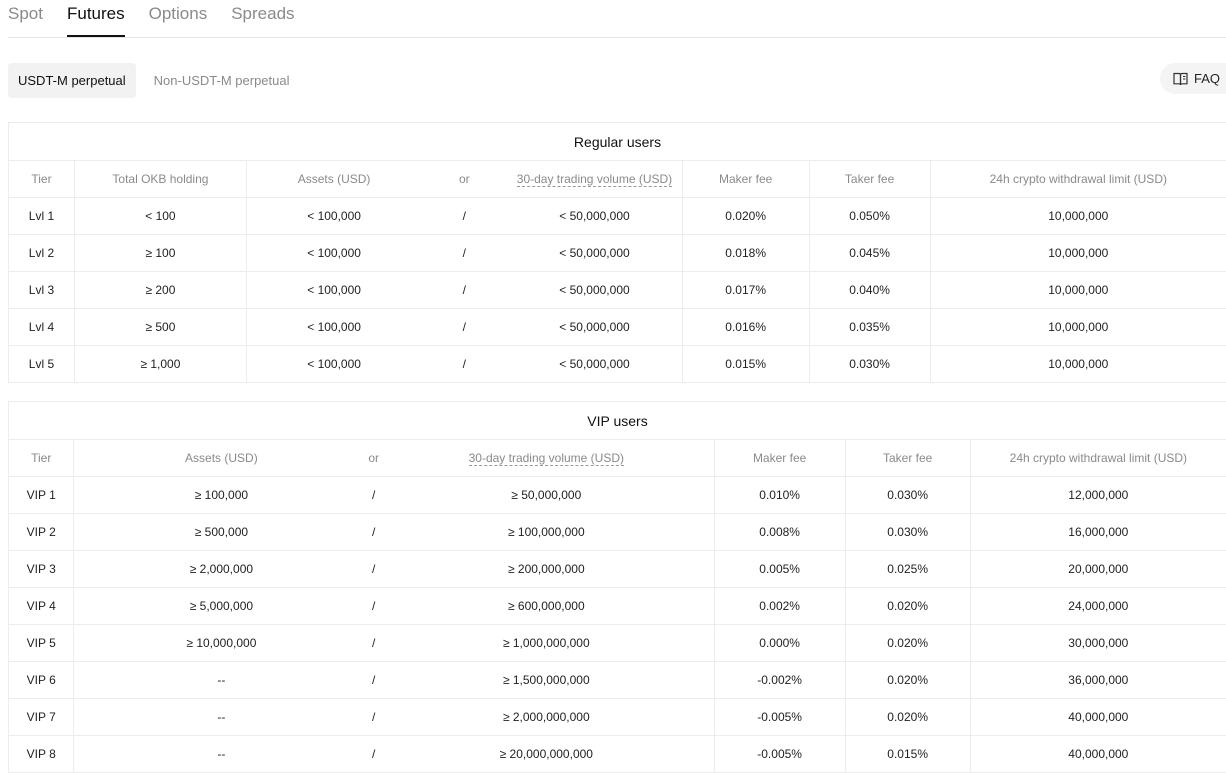  I want to click on maker-fee-cell: 0.016%, so click(745, 327).